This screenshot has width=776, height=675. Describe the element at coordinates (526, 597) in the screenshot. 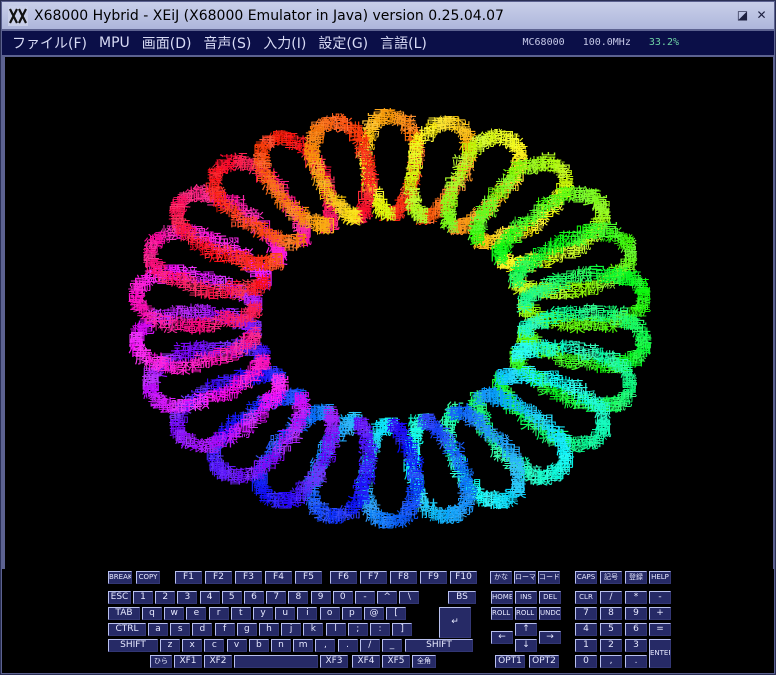

I see `key-ins: INS` at that location.